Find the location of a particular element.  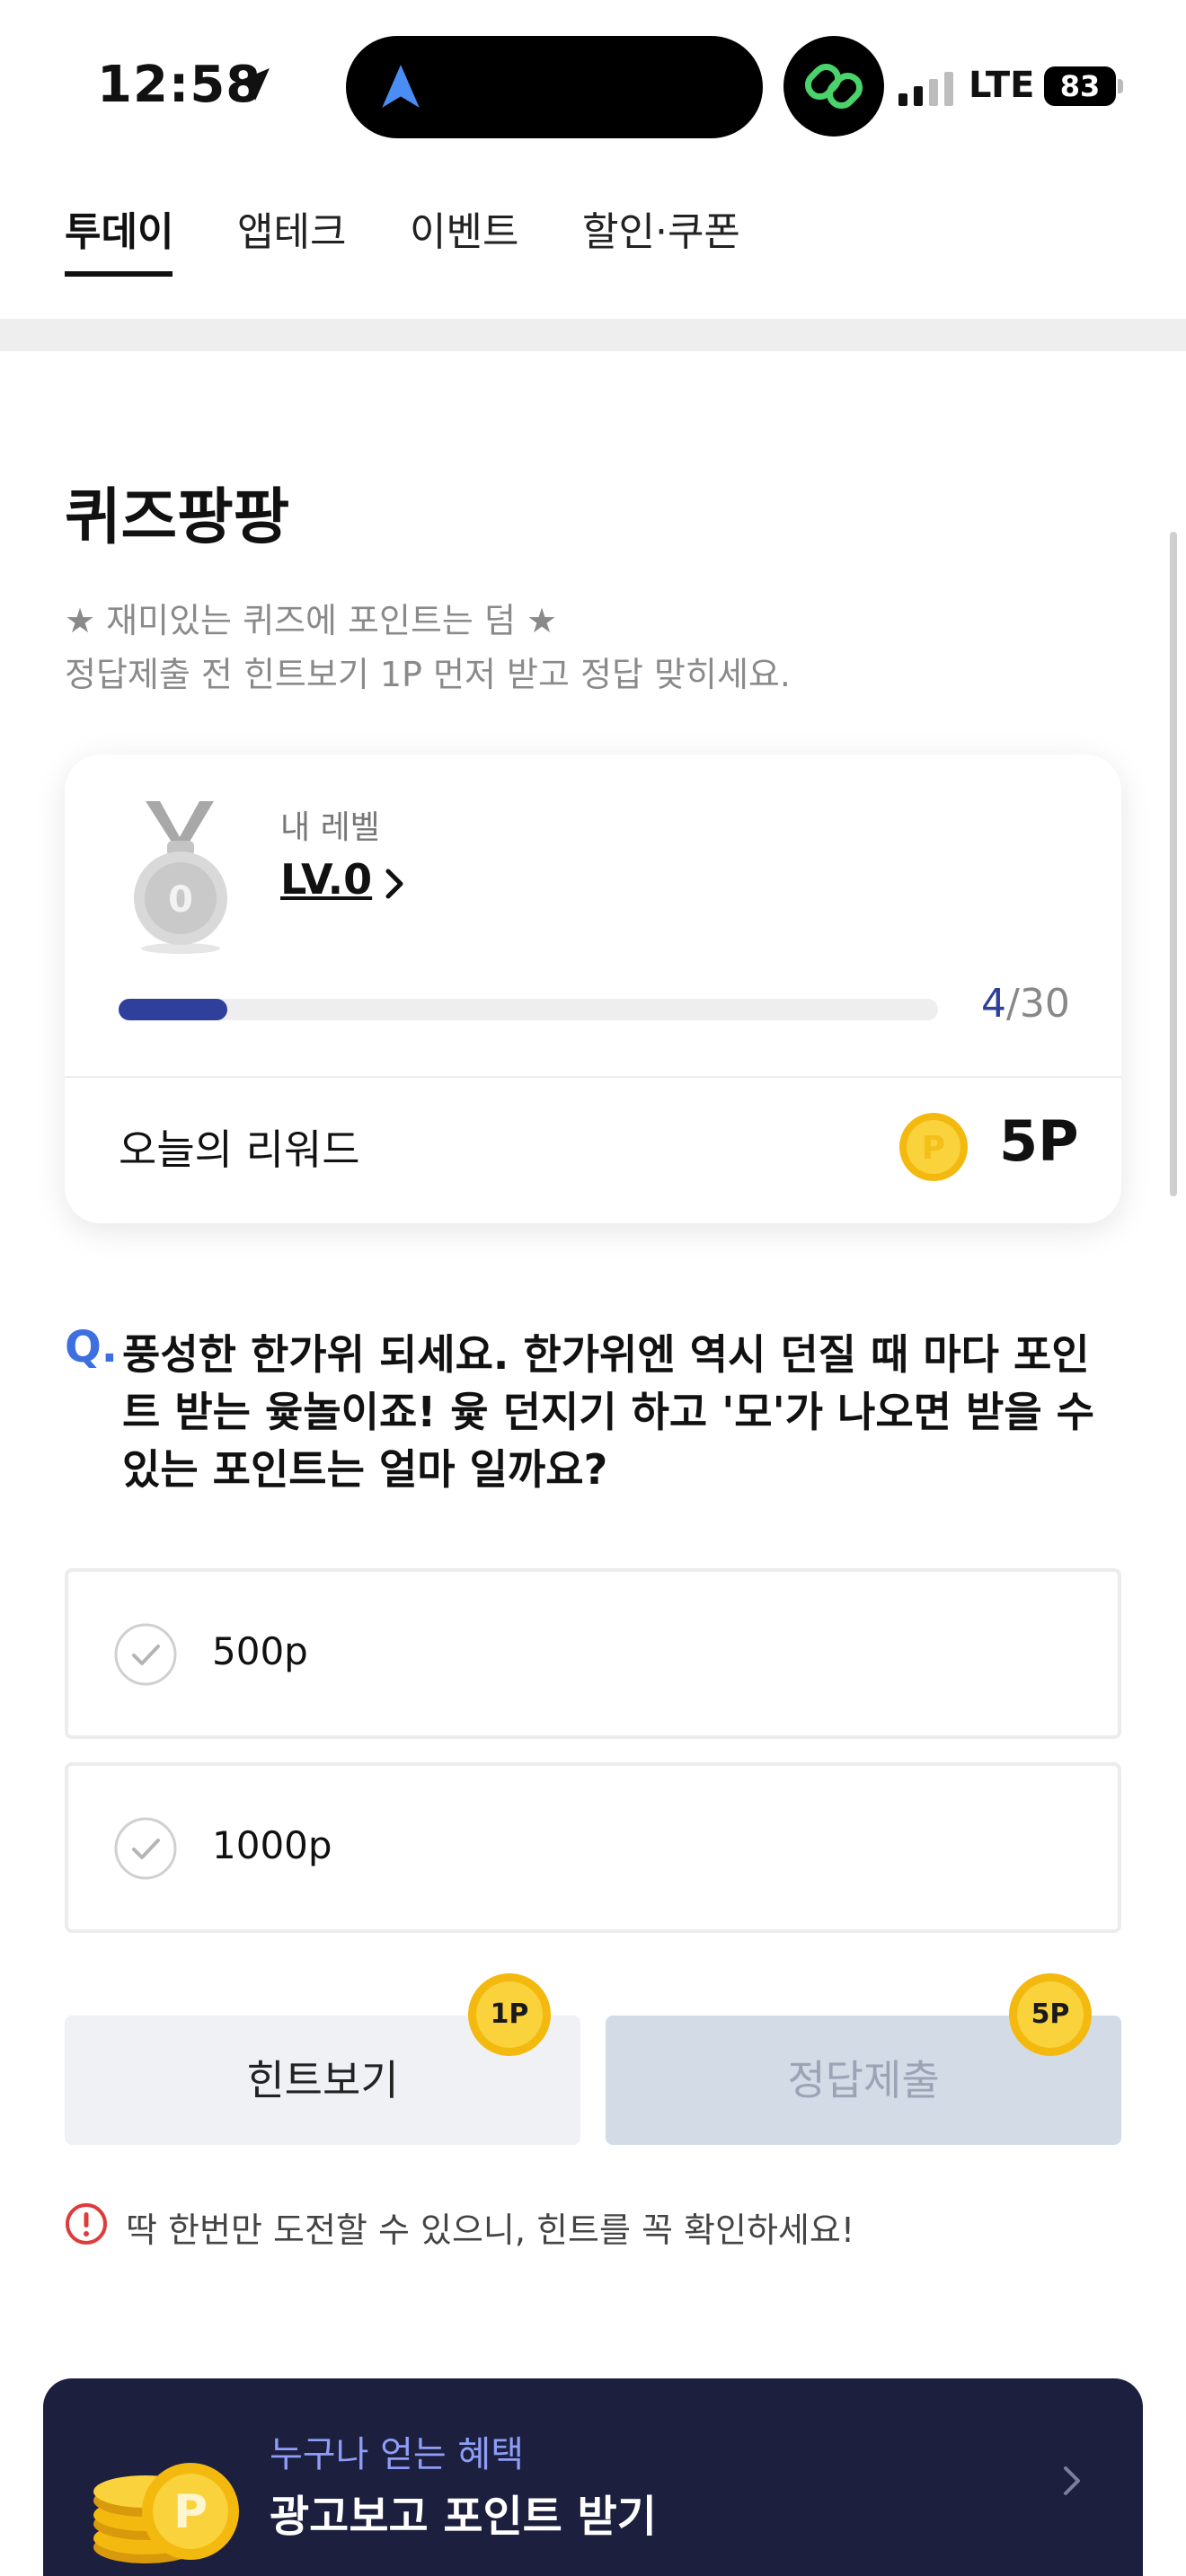

medal-icon: 0 is located at coordinates (180, 877).